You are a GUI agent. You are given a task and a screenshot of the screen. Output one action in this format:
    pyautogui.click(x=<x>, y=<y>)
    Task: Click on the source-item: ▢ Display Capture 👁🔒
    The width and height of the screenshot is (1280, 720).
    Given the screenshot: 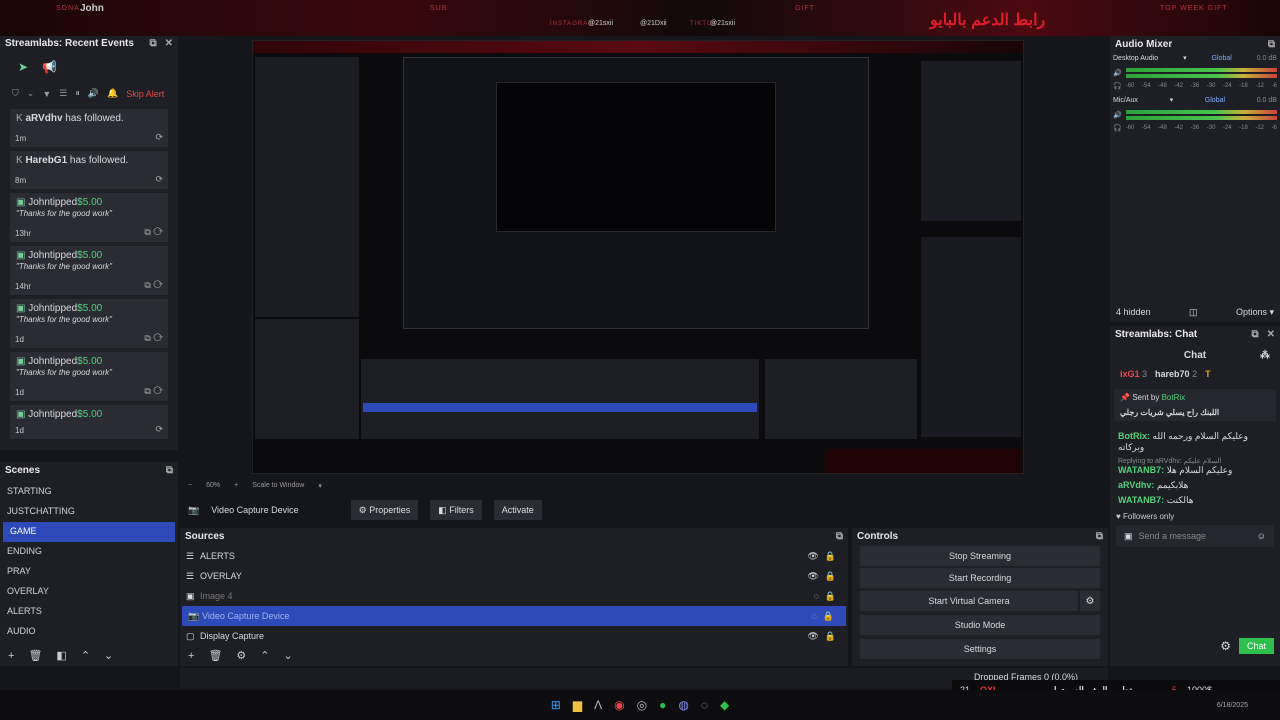 What is the action you would take?
    pyautogui.click(x=514, y=636)
    